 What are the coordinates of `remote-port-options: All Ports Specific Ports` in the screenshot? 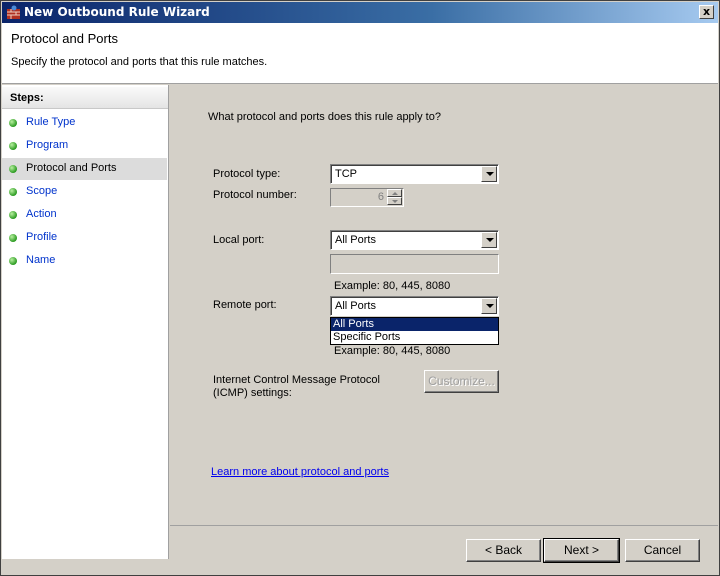 It's located at (414, 331).